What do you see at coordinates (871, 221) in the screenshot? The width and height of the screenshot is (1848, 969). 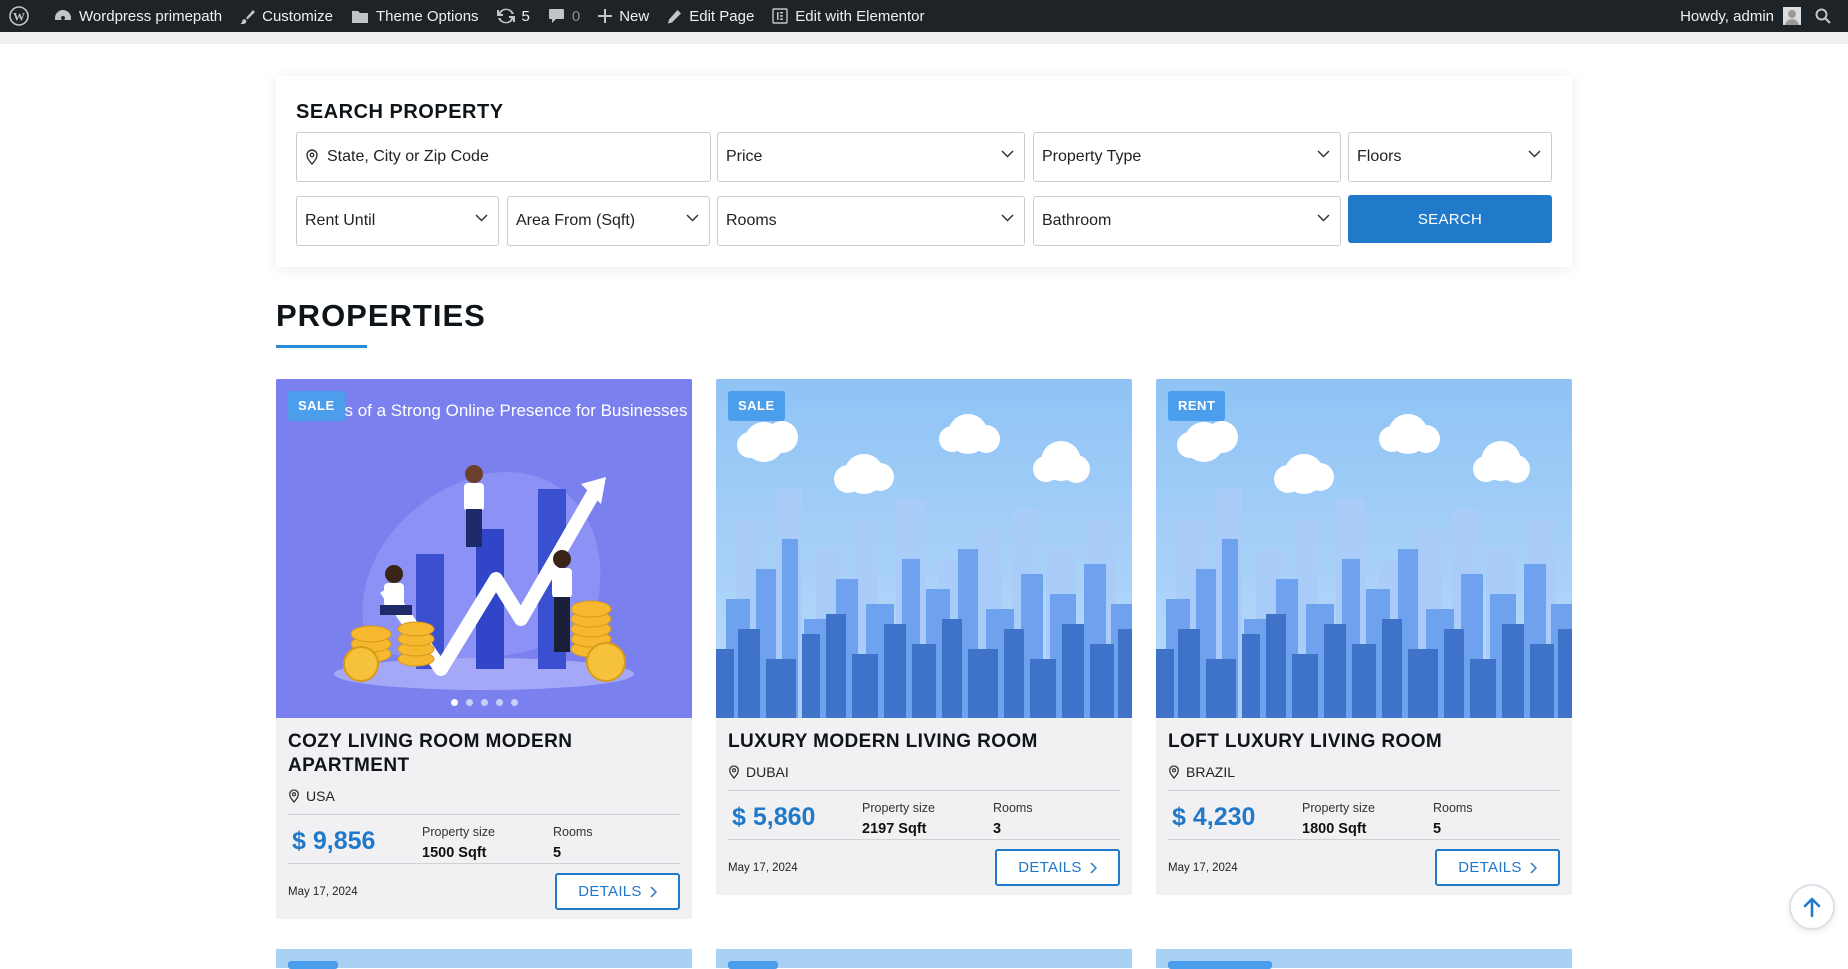 I see `rooms-select: Rooms` at bounding box center [871, 221].